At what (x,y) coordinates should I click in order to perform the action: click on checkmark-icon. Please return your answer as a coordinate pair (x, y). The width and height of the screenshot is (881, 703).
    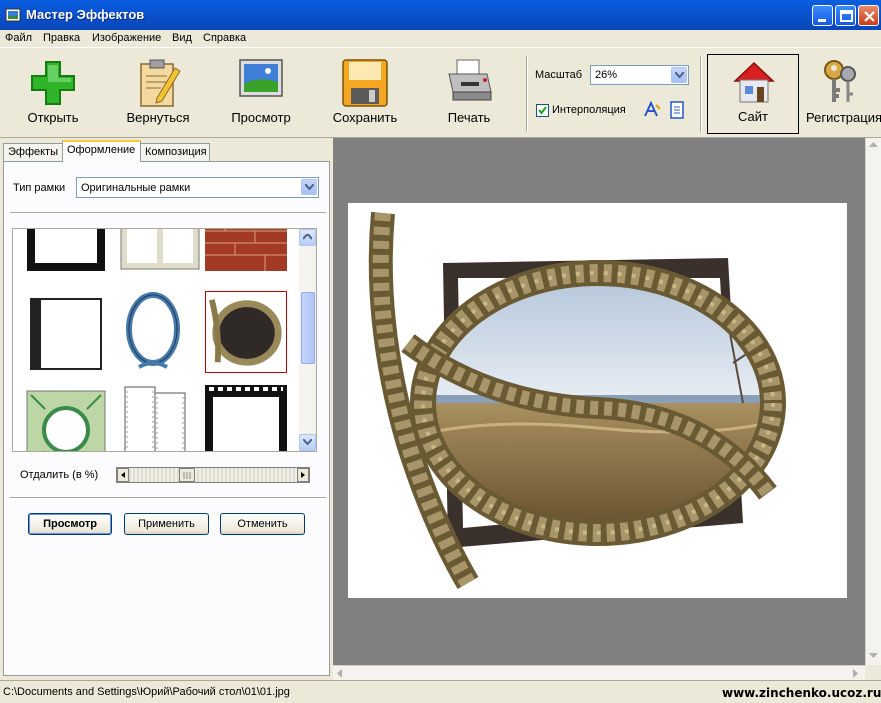
    Looking at the image, I should click on (542, 110).